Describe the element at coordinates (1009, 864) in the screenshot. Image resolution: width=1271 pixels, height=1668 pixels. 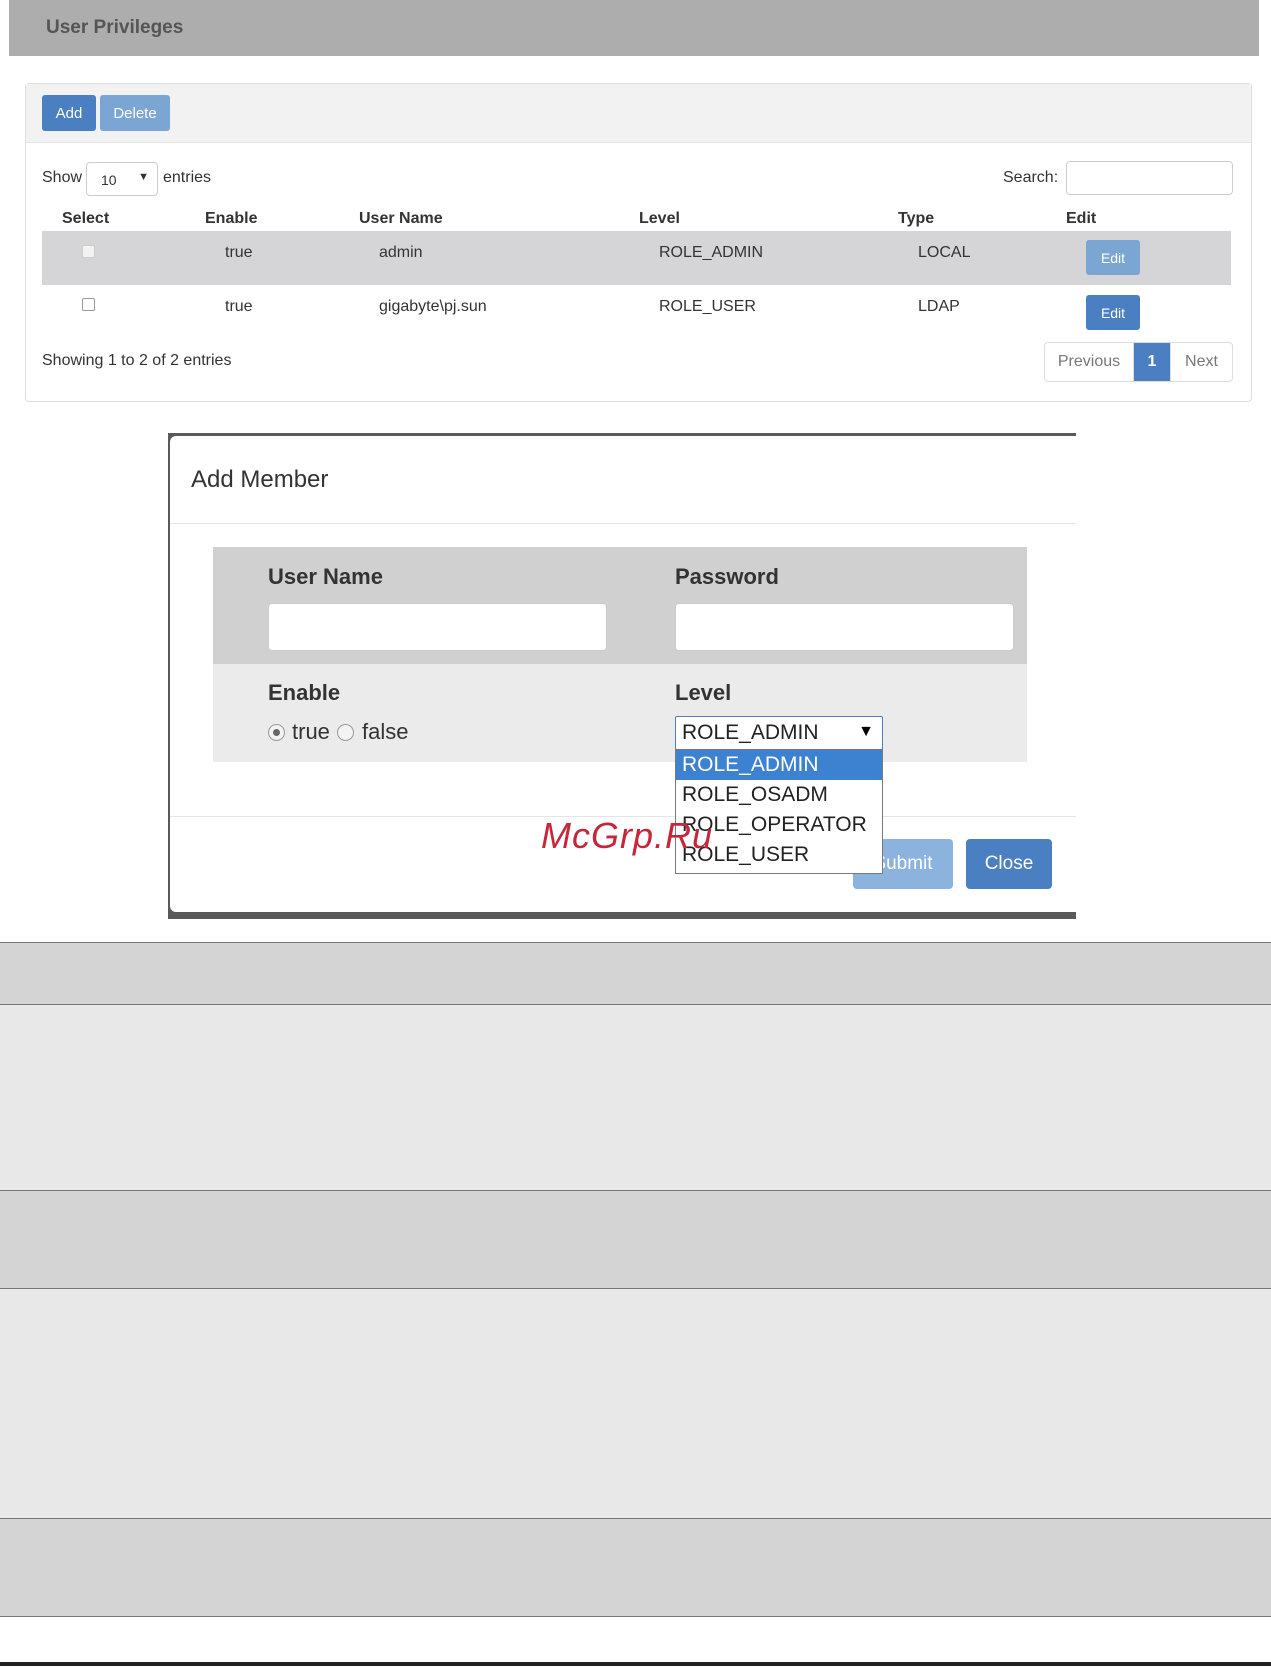
I see `close-button: Close` at that location.